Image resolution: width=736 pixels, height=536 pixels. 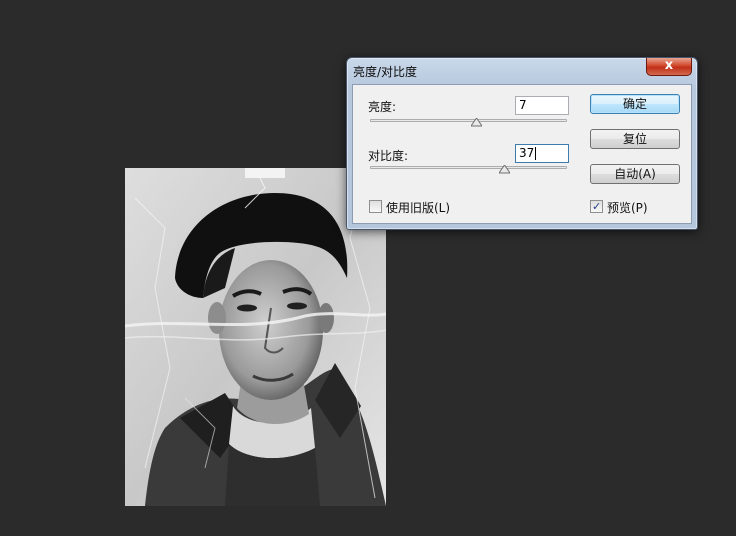 I want to click on contrast-slider-track, so click(x=468, y=167).